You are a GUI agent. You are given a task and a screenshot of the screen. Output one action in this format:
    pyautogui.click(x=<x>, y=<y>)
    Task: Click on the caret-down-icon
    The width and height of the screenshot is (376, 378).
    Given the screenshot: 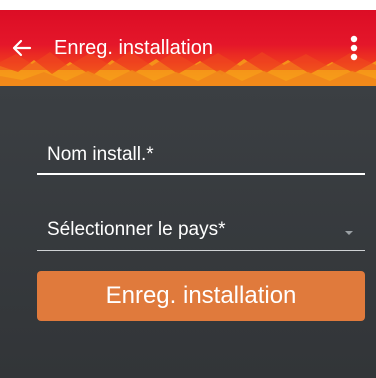 What is the action you would take?
    pyautogui.click(x=349, y=233)
    